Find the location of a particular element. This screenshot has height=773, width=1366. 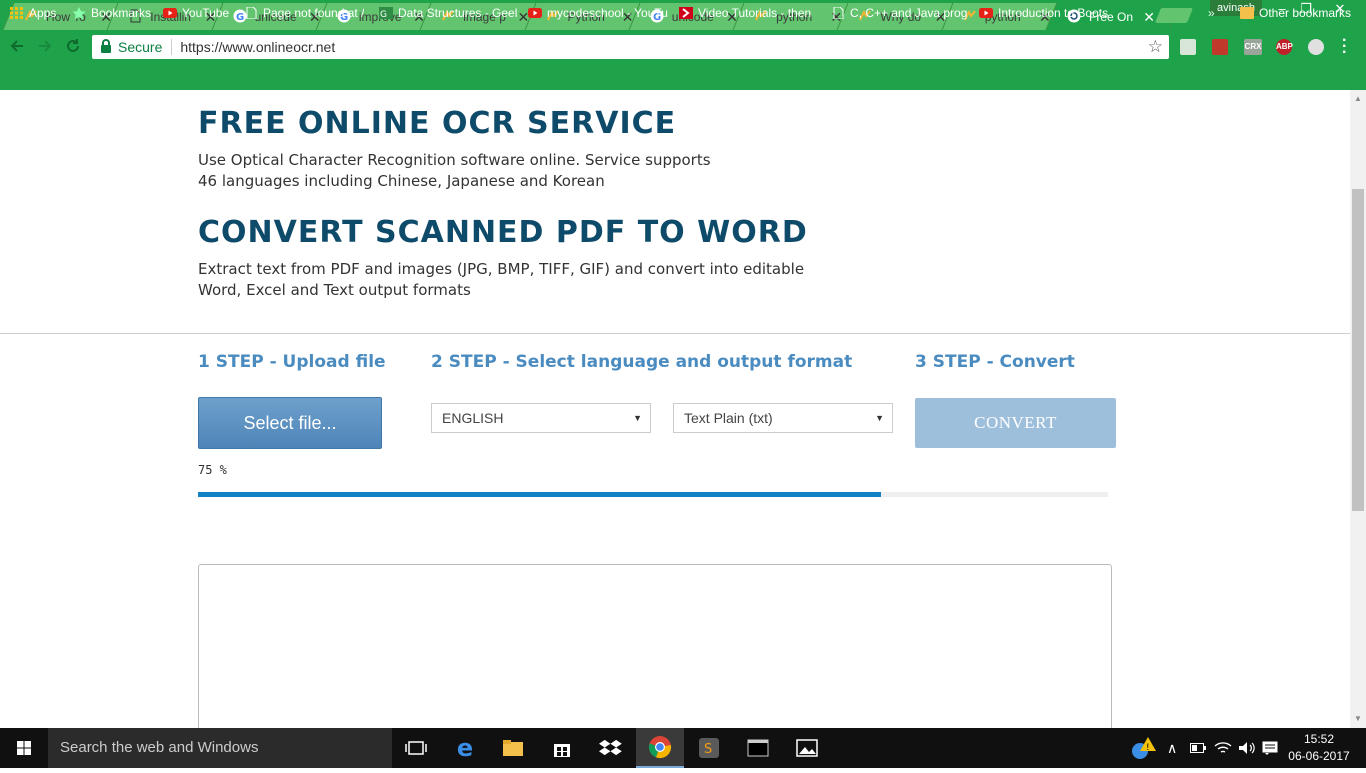

scroll-up-icon: ▲ is located at coordinates (1358, 98).